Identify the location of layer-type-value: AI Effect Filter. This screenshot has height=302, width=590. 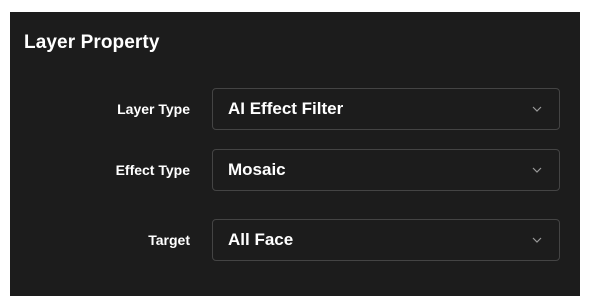
(286, 108).